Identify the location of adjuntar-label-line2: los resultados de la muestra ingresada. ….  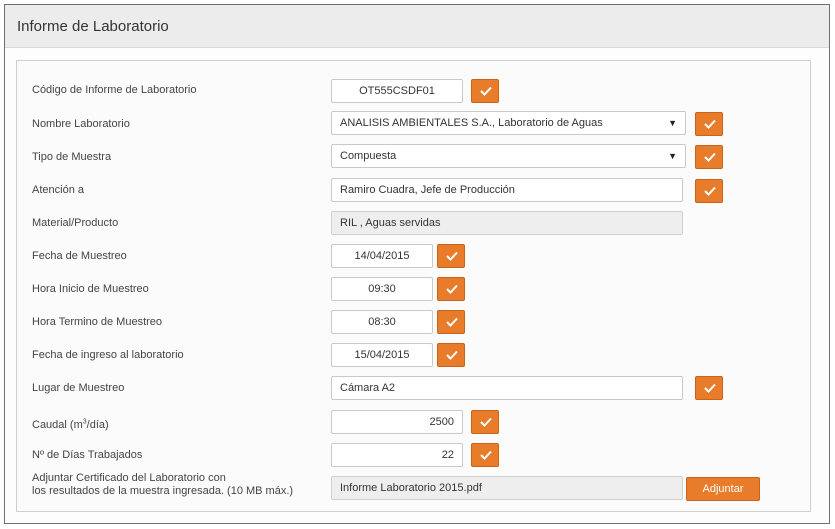
(163, 491).